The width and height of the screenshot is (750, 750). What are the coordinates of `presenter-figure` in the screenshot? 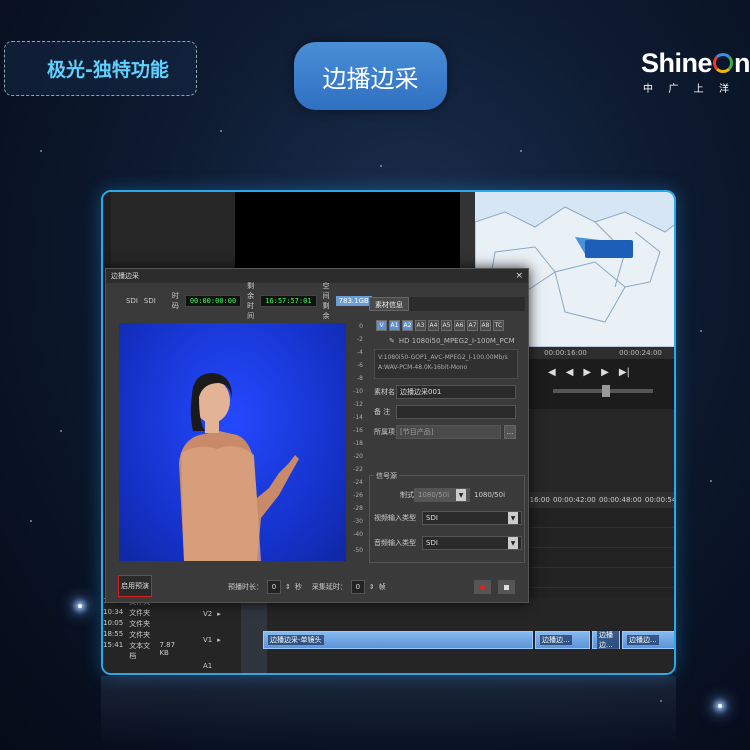 It's located at (239, 467).